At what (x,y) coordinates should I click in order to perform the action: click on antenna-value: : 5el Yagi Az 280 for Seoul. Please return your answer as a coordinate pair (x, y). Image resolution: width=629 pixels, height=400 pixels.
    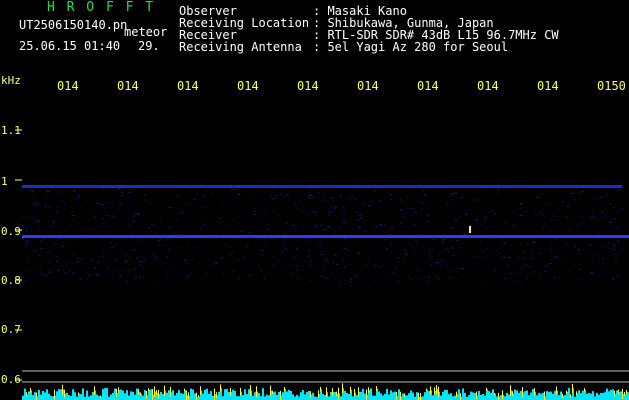
    Looking at the image, I should click on (411, 47).